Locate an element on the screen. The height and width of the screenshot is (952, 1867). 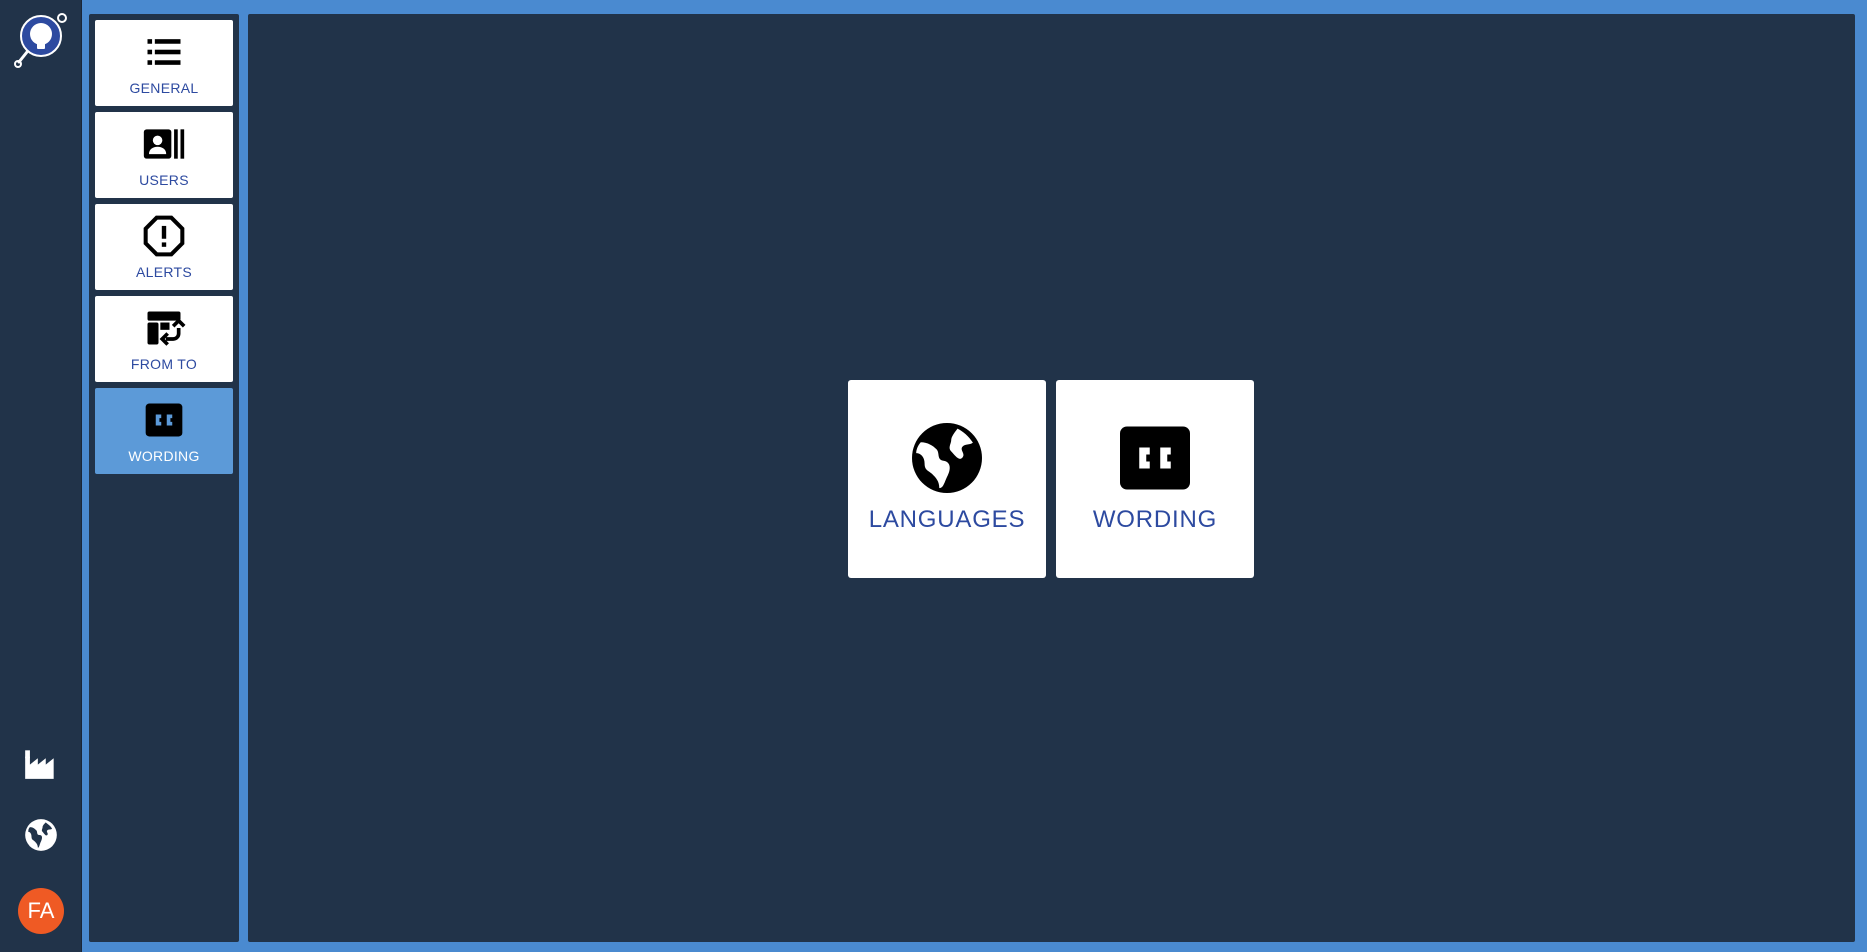
nav-label: FROM TO is located at coordinates (164, 364).